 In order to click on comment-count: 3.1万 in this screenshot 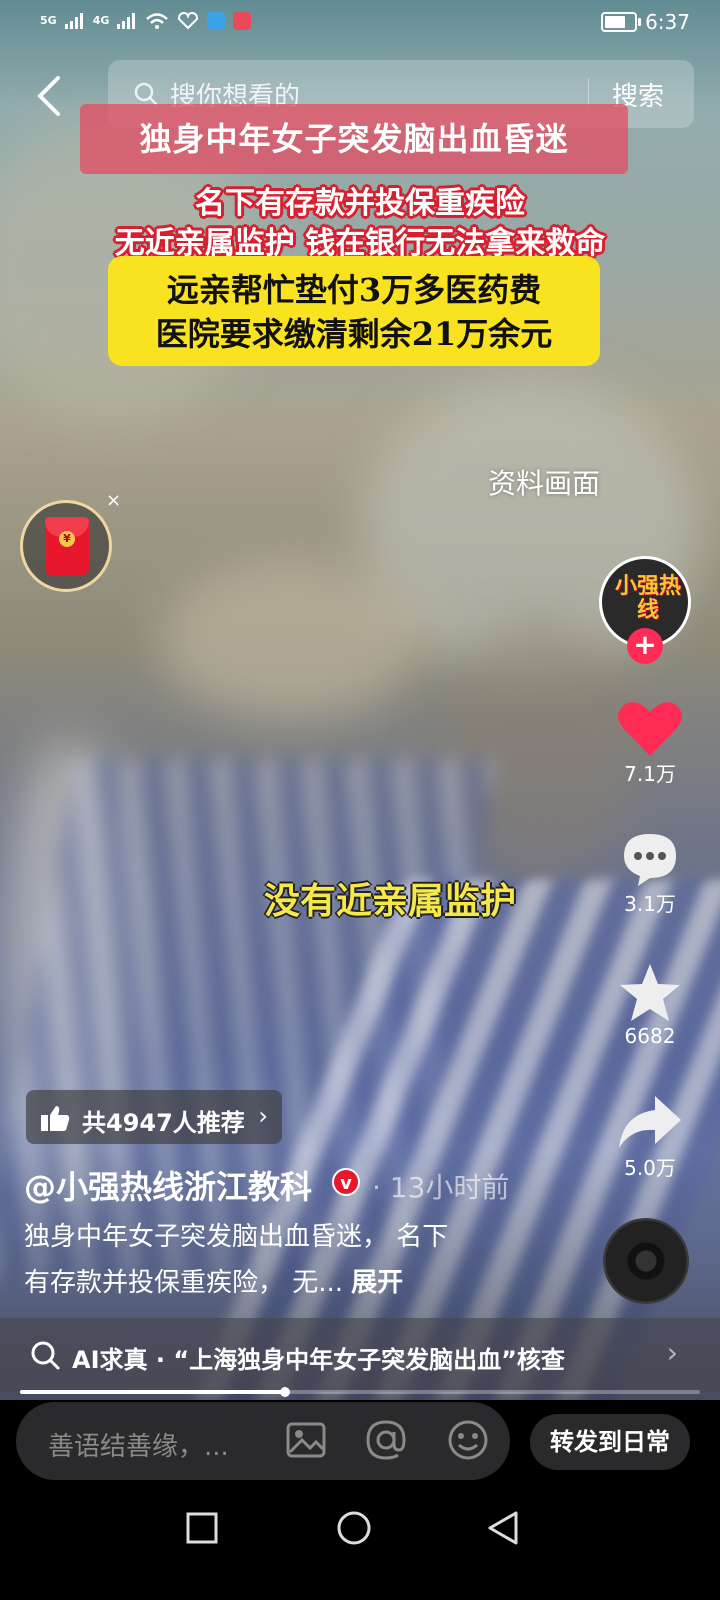, I will do `click(650, 904)`.